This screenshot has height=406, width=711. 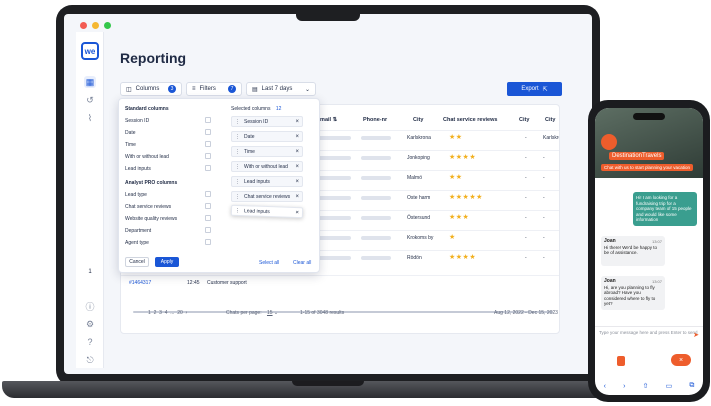 I want to click on send-icon: ➤, so click(x=696, y=335).